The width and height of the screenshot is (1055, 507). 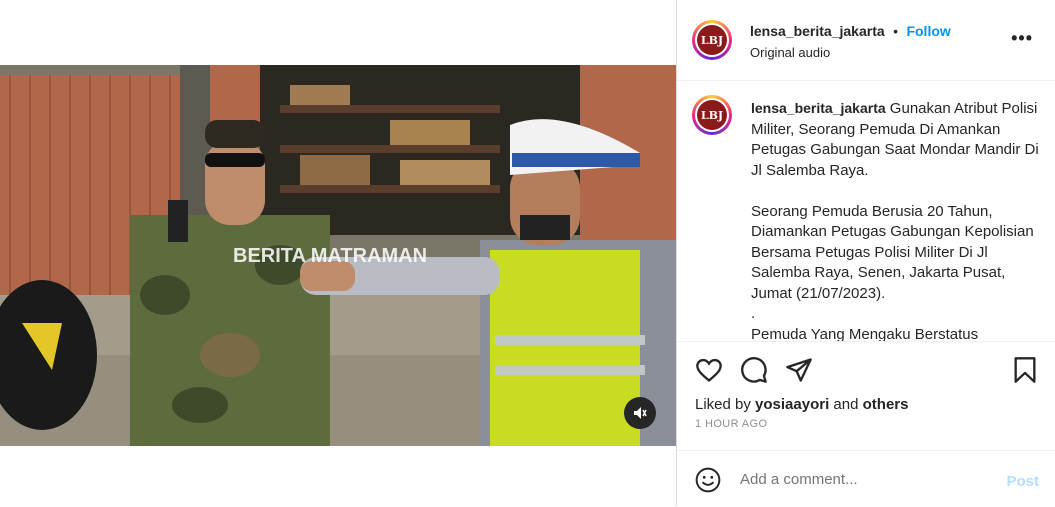 What do you see at coordinates (846, 404) in the screenshot?
I see `likes-and: and` at bounding box center [846, 404].